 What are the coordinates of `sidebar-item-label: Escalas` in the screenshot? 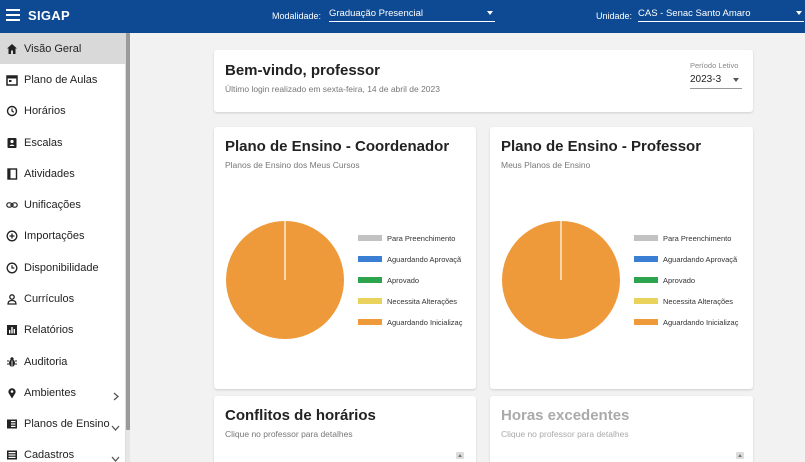 It's located at (43, 142).